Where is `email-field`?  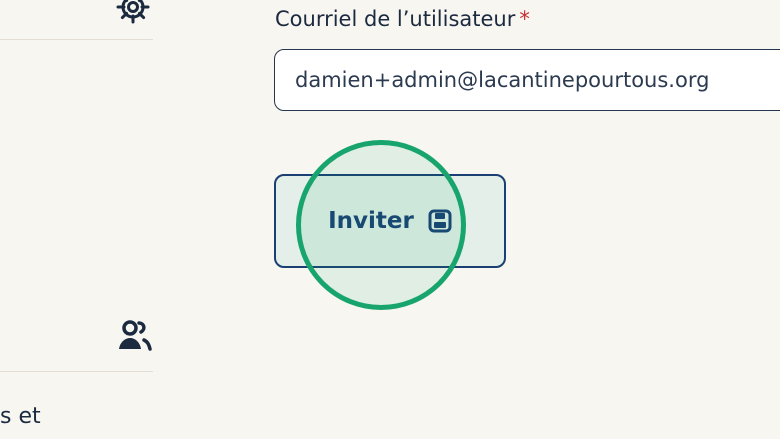
email-field is located at coordinates (527, 80).